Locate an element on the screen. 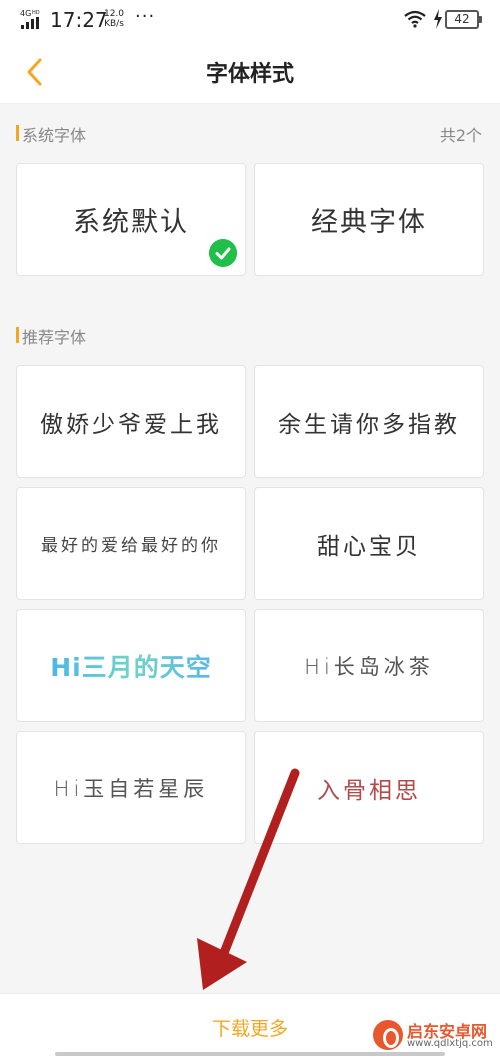 The image size is (500, 1057). checkmark-icon is located at coordinates (223, 253).